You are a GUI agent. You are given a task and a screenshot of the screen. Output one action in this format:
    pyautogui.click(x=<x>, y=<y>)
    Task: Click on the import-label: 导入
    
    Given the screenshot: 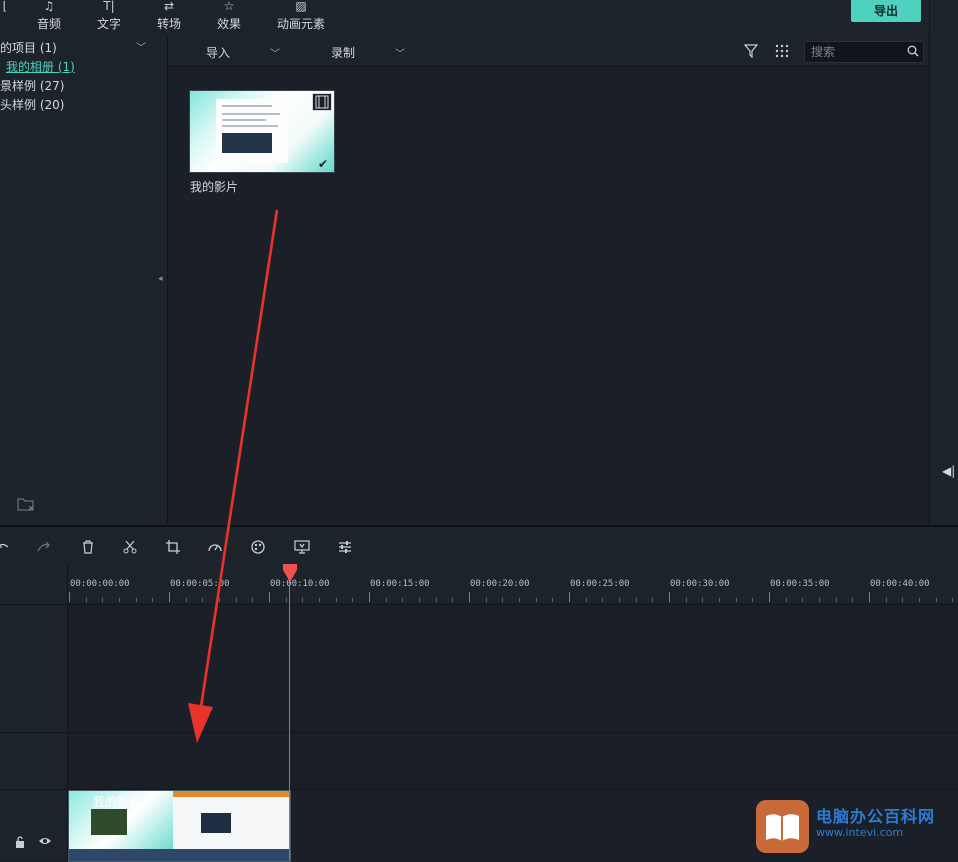 What is the action you would take?
    pyautogui.click(x=218, y=53)
    